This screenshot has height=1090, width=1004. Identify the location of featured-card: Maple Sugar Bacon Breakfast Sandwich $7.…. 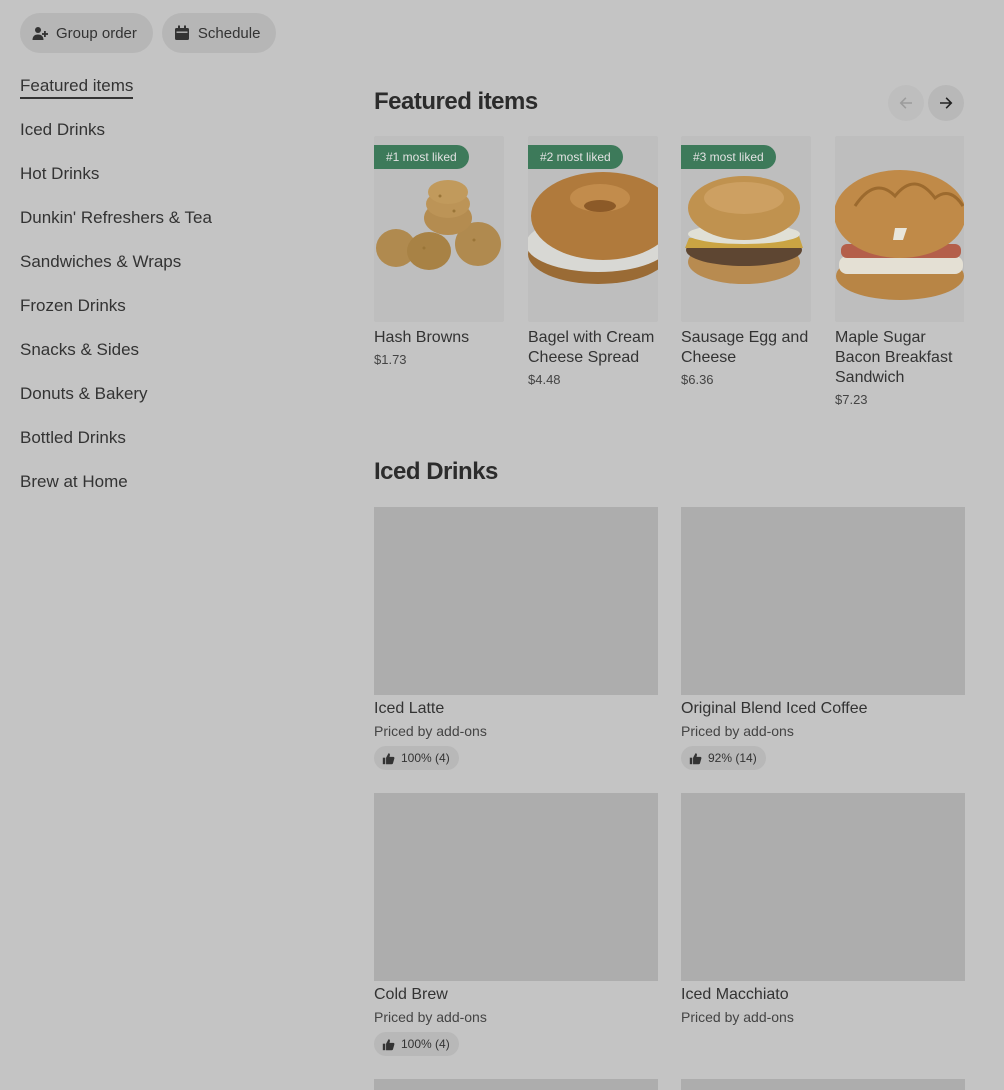
(899, 271).